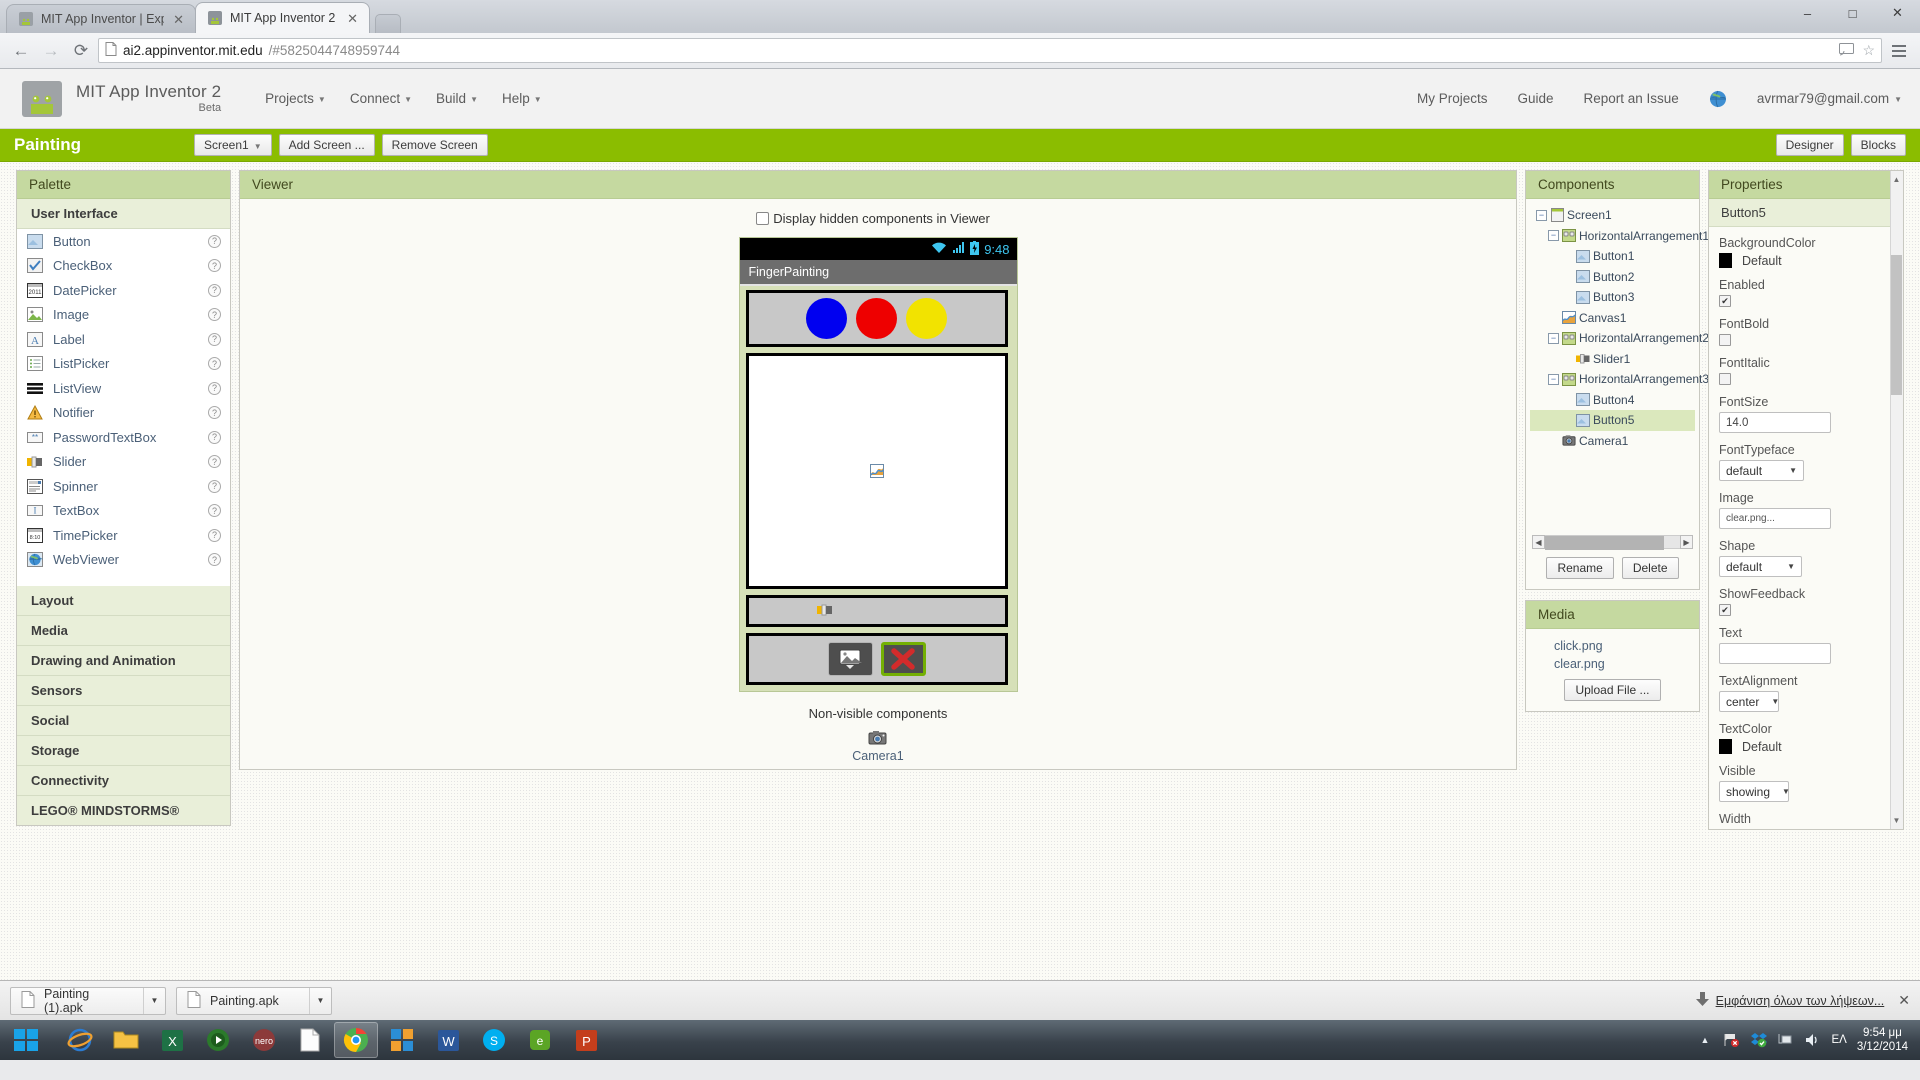 This screenshot has height=1080, width=1920. Describe the element at coordinates (1896, 179) in the screenshot. I see `scroll-up-icon: ▲` at that location.